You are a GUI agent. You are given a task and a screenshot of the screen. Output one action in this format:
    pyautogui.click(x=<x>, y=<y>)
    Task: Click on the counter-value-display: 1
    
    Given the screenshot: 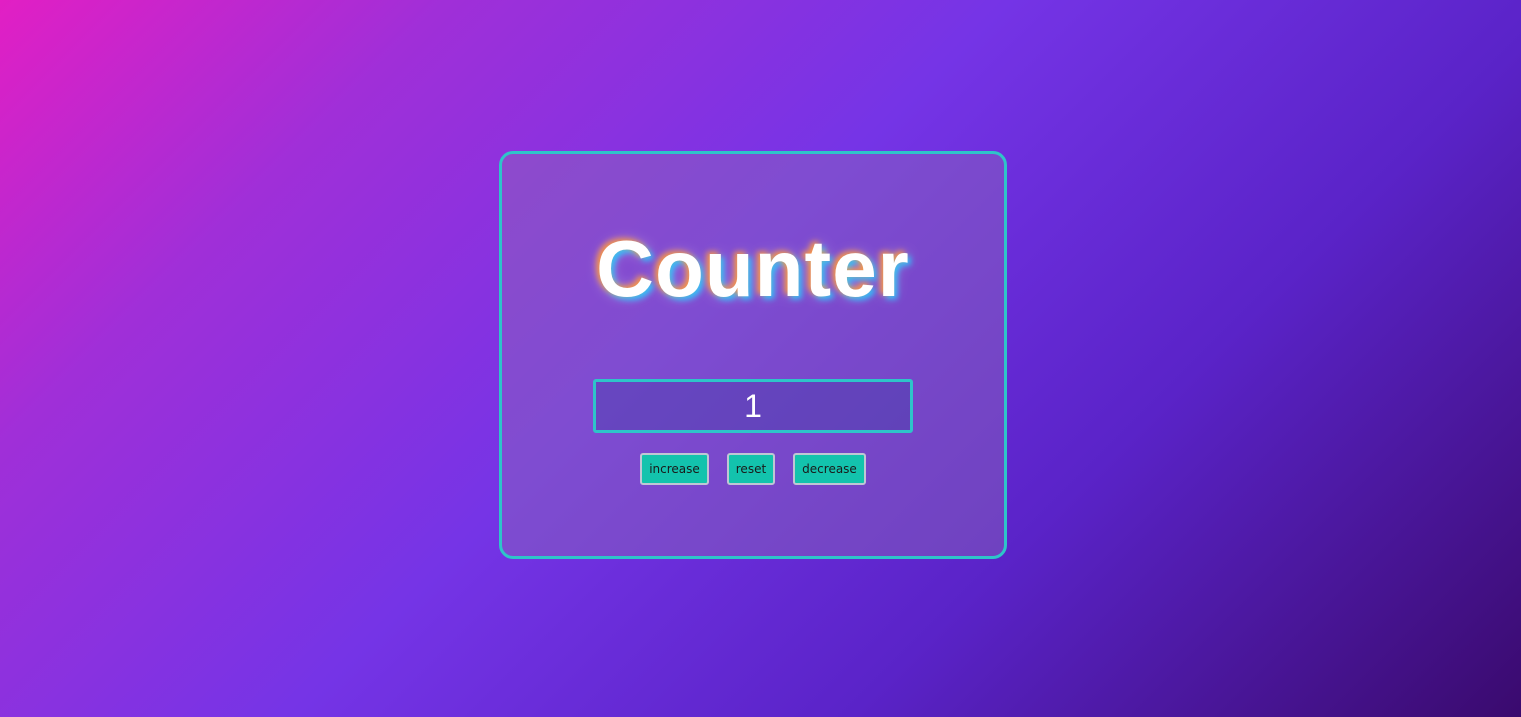 What is the action you would take?
    pyautogui.click(x=753, y=406)
    